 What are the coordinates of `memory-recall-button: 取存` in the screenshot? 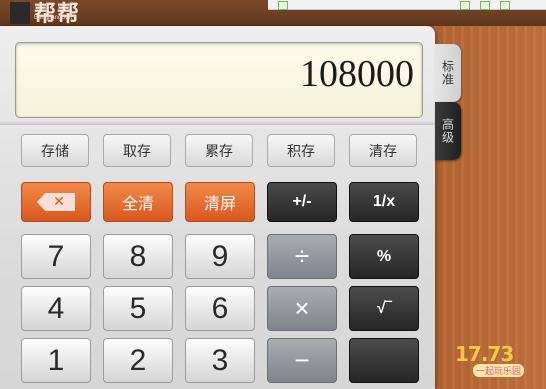 It's located at (137, 150).